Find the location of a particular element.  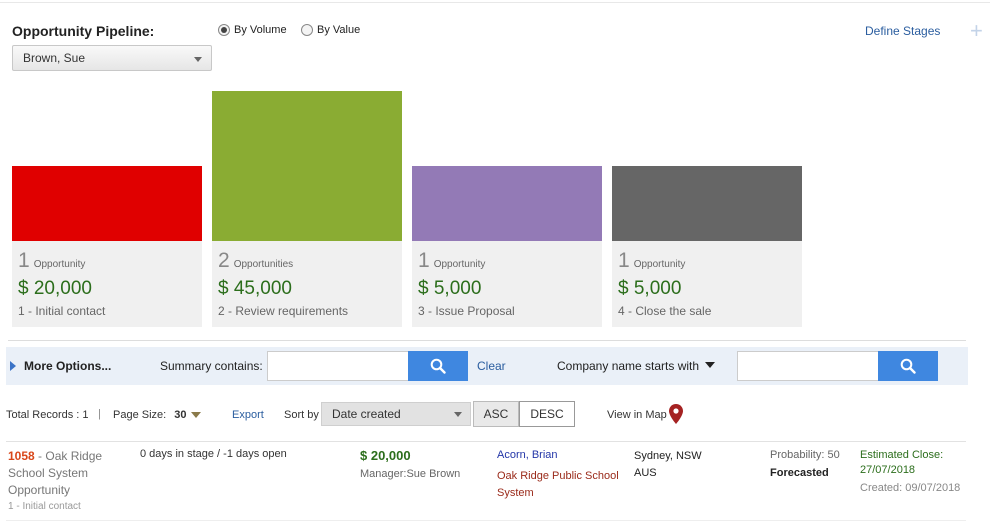

stage-amount: $ 20,000 is located at coordinates (55, 288).